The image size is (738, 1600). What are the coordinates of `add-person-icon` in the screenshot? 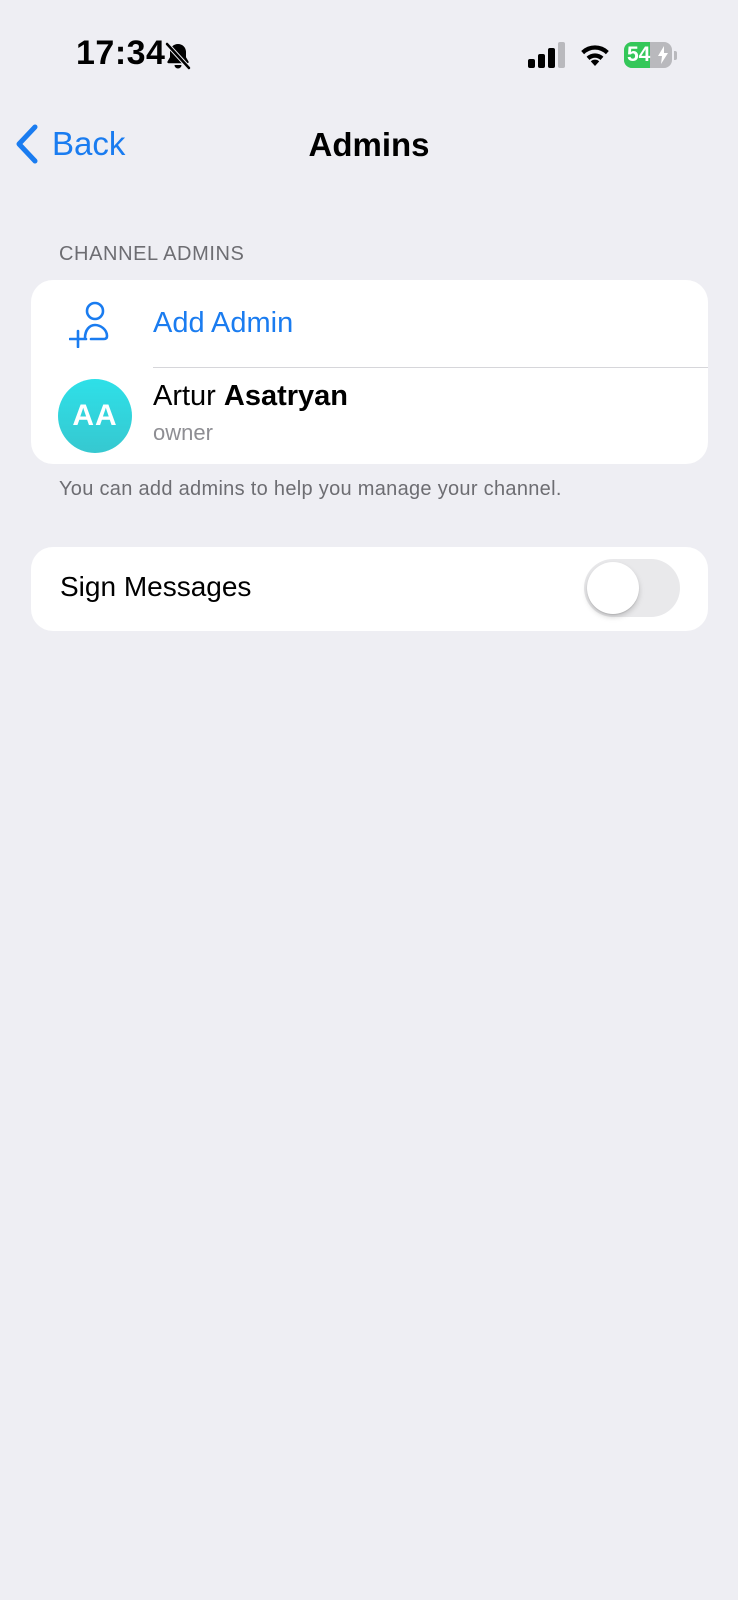 It's located at (89, 324).